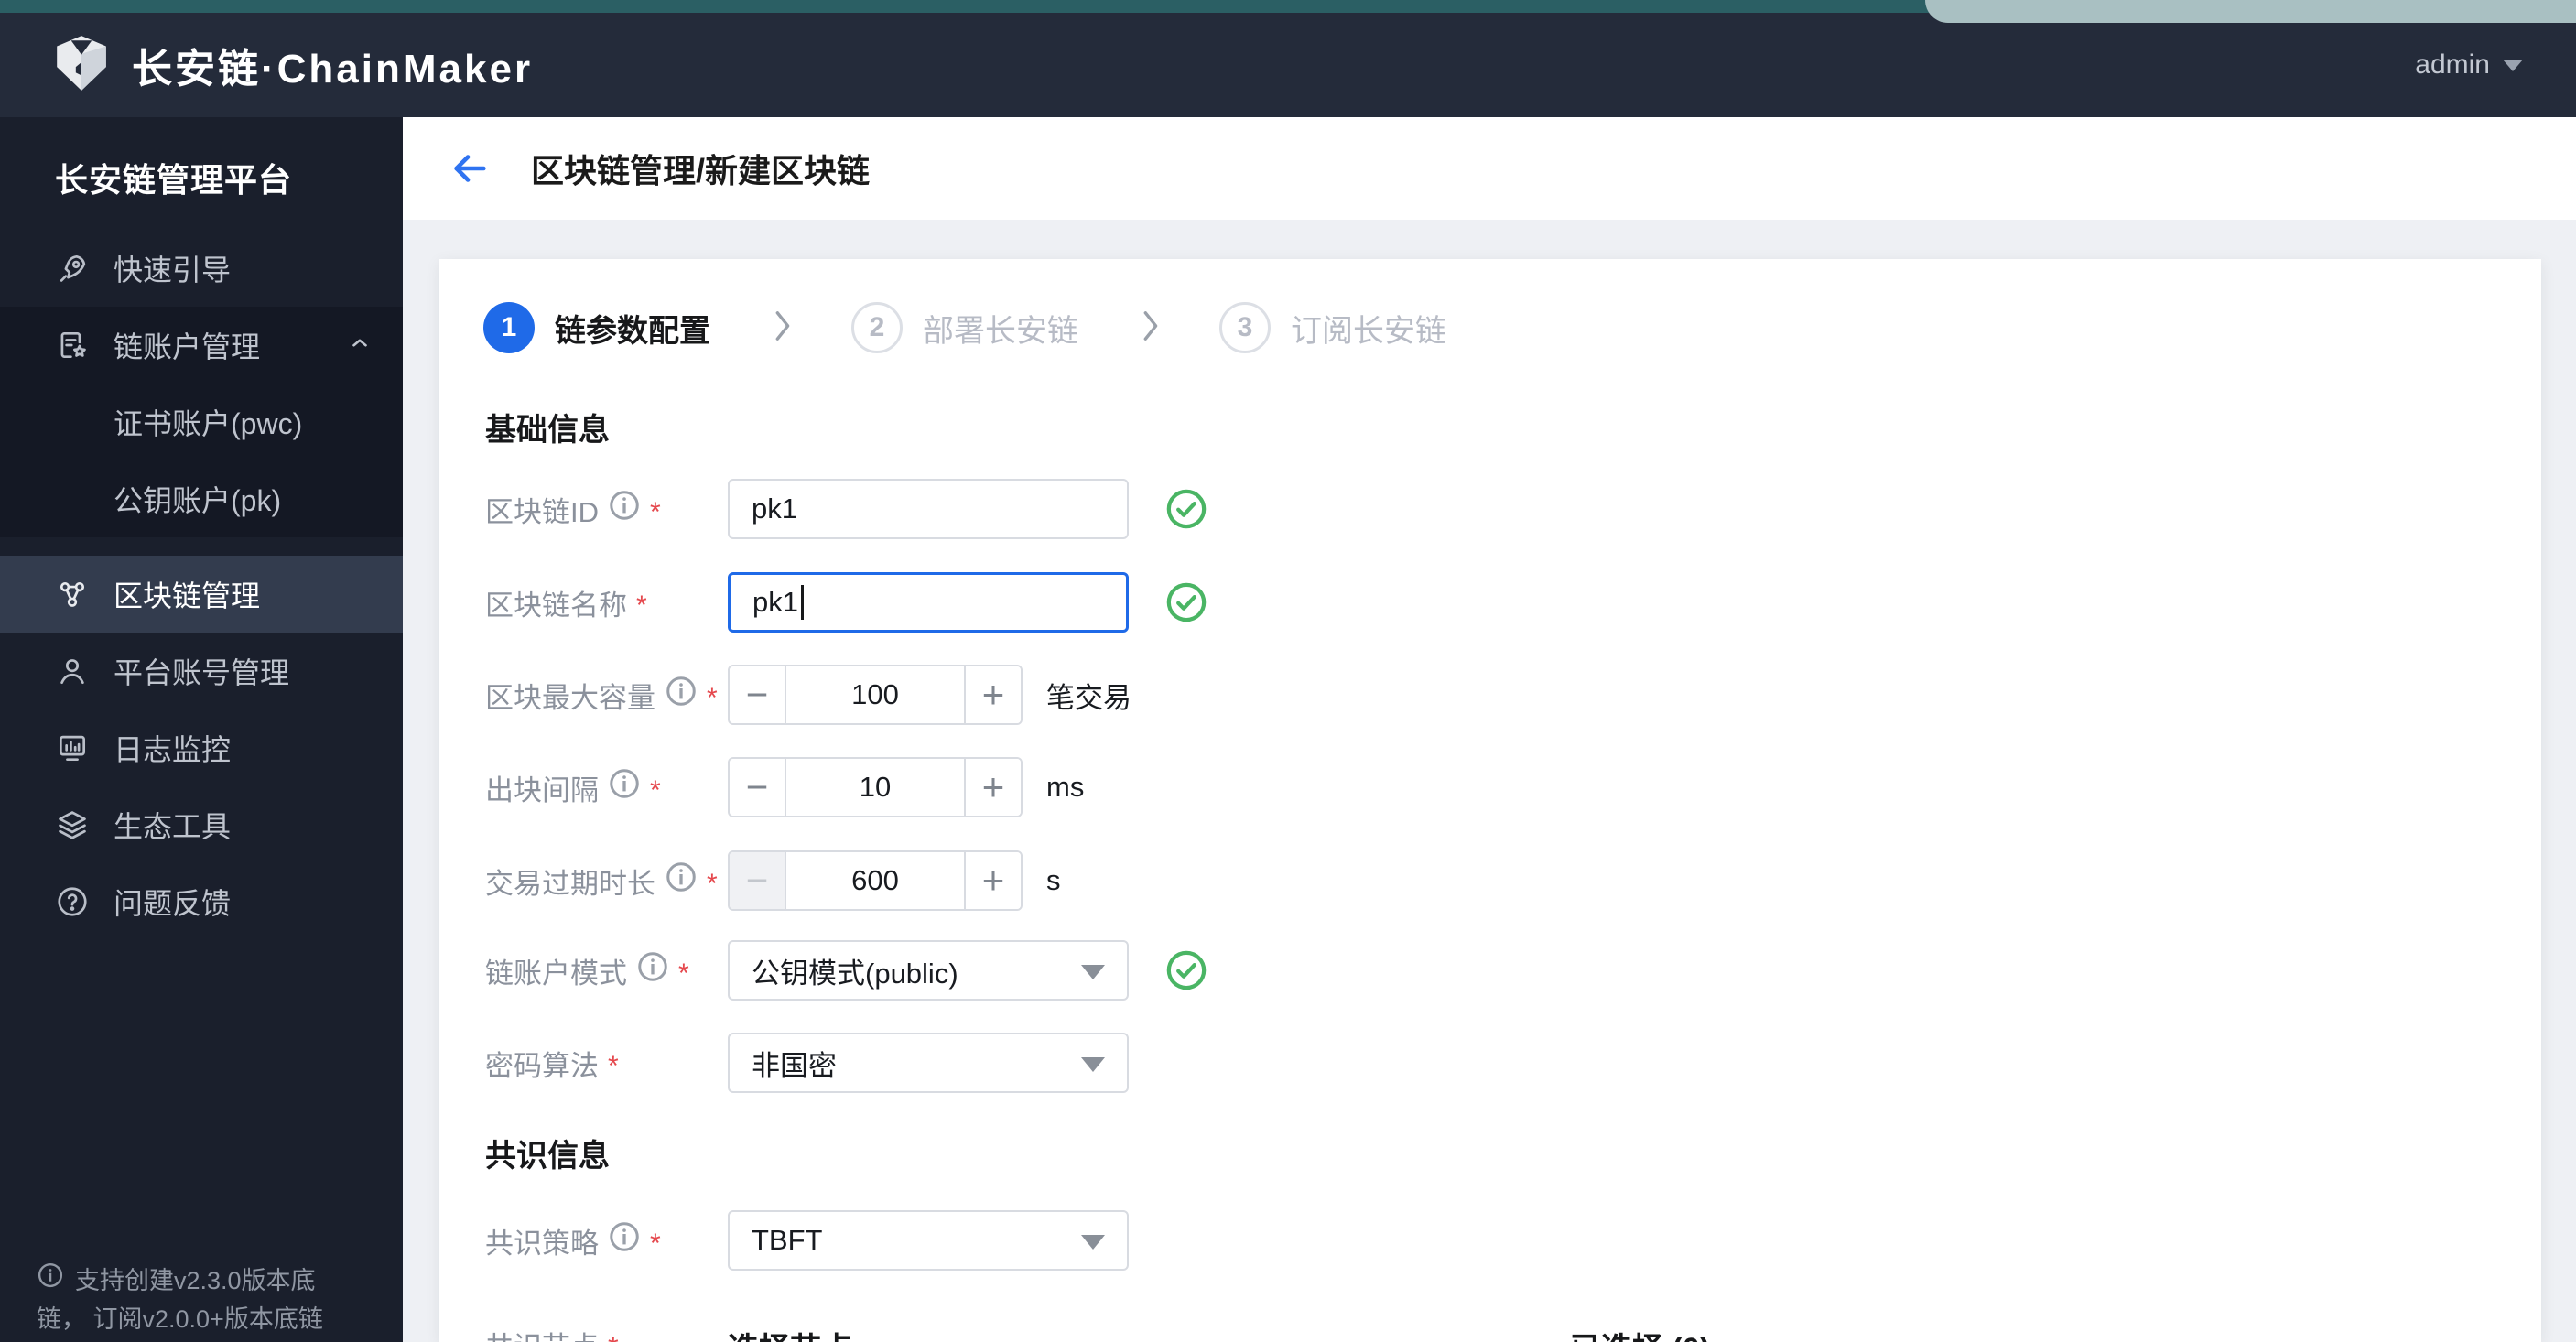  Describe the element at coordinates (1368, 331) in the screenshot. I see `step-3-label: 订阅长安链` at that location.